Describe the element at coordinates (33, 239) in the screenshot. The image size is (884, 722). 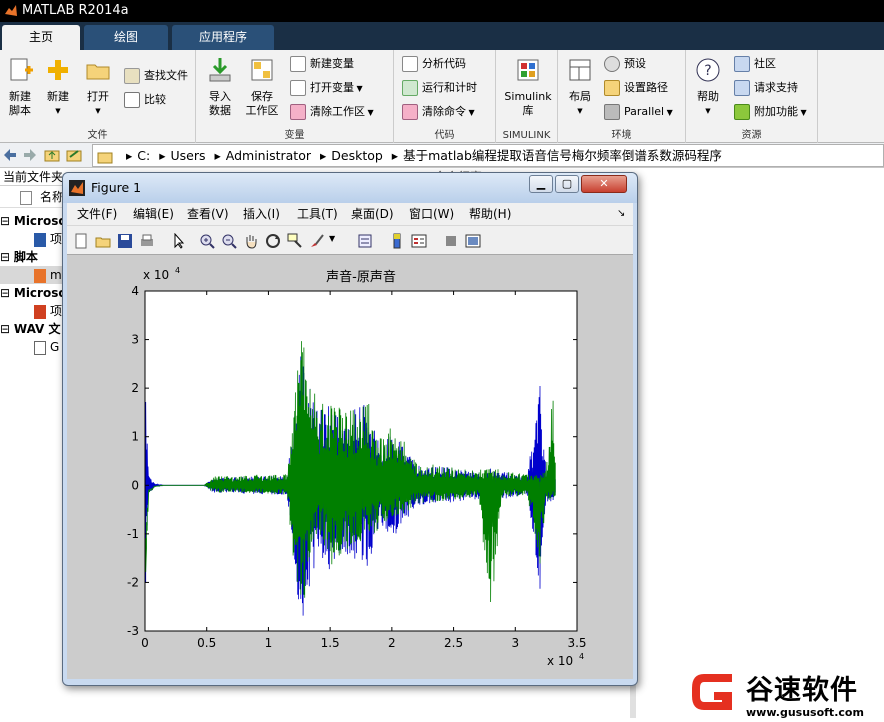
I see `tree-item-doc: 项` at that location.